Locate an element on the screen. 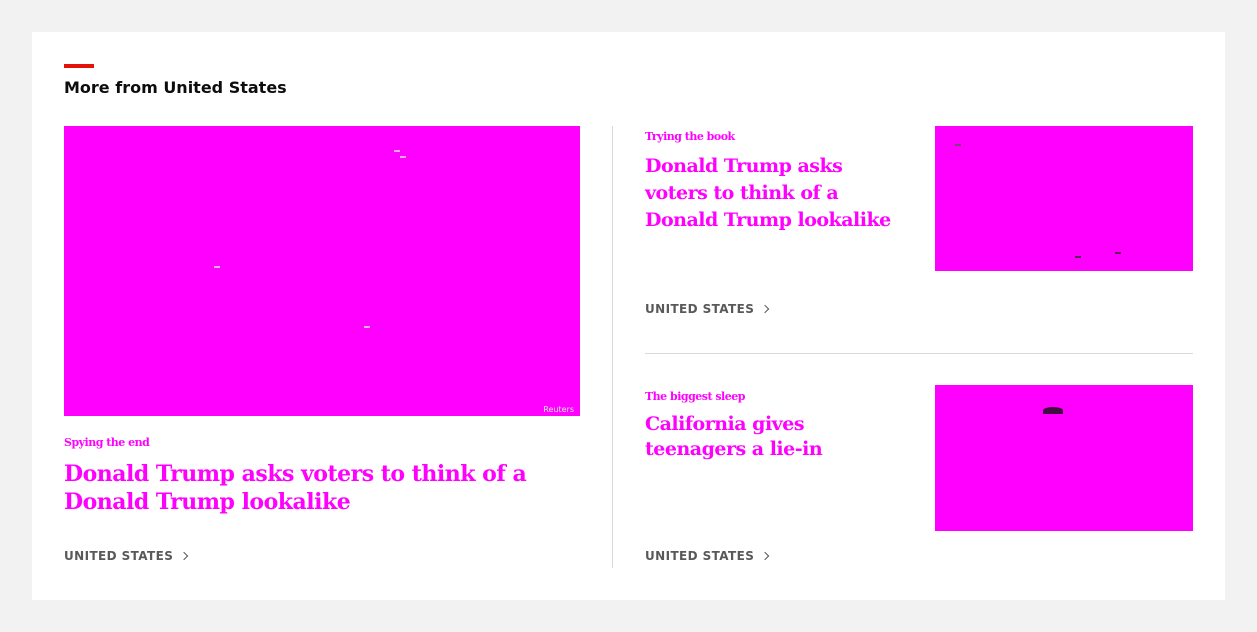 Image resolution: width=1257 pixels, height=632 pixels. article-divider is located at coordinates (919, 353).